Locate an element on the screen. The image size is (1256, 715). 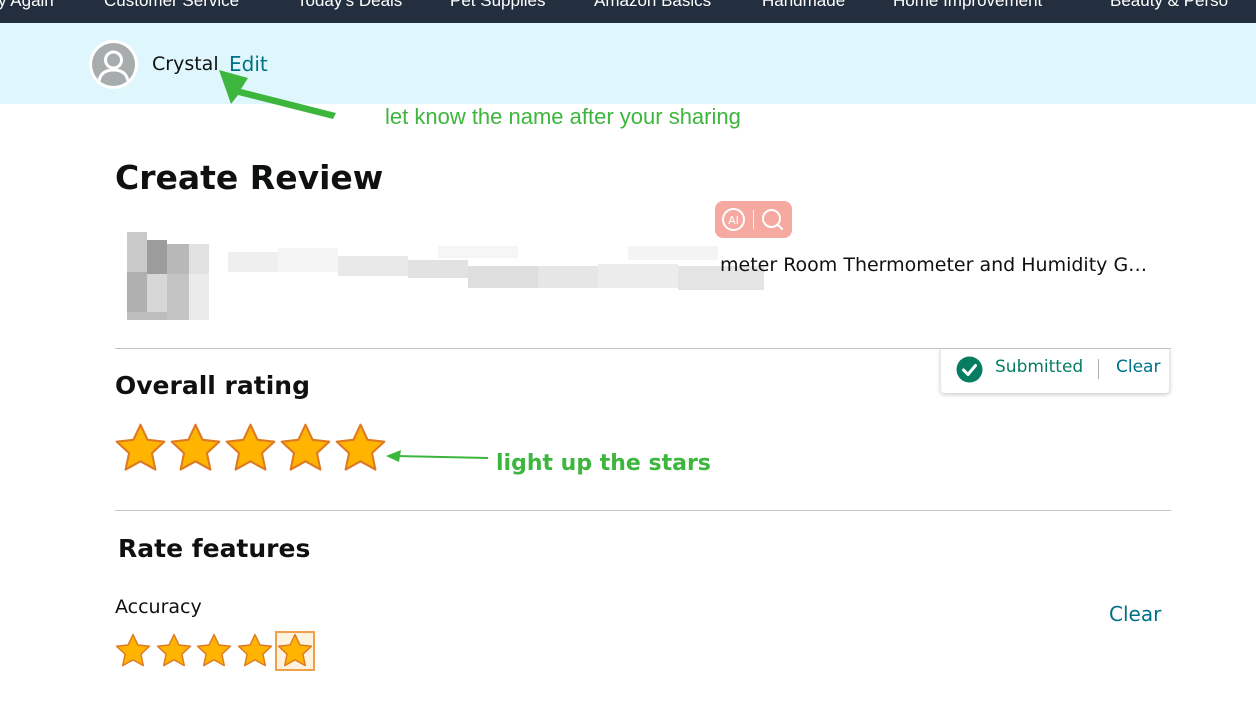
nav-item-home-improvement: Home Improvement is located at coordinates (967, 5).